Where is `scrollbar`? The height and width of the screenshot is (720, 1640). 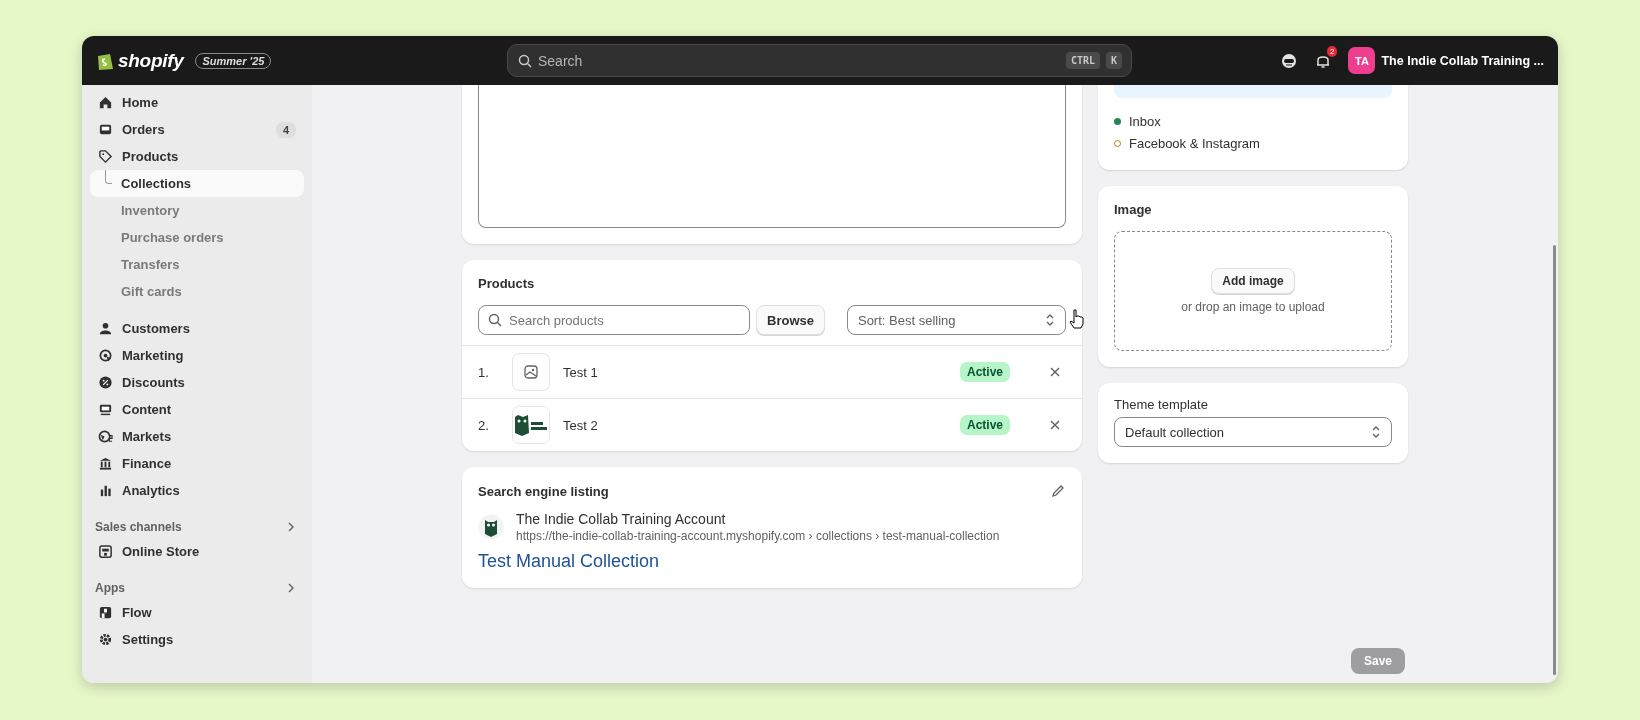 scrollbar is located at coordinates (1554, 460).